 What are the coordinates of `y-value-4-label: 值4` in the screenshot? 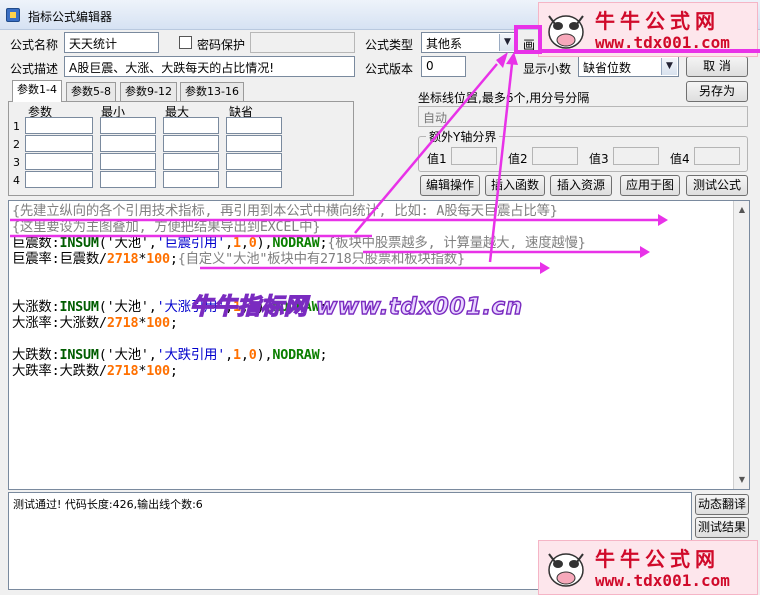 It's located at (680, 159).